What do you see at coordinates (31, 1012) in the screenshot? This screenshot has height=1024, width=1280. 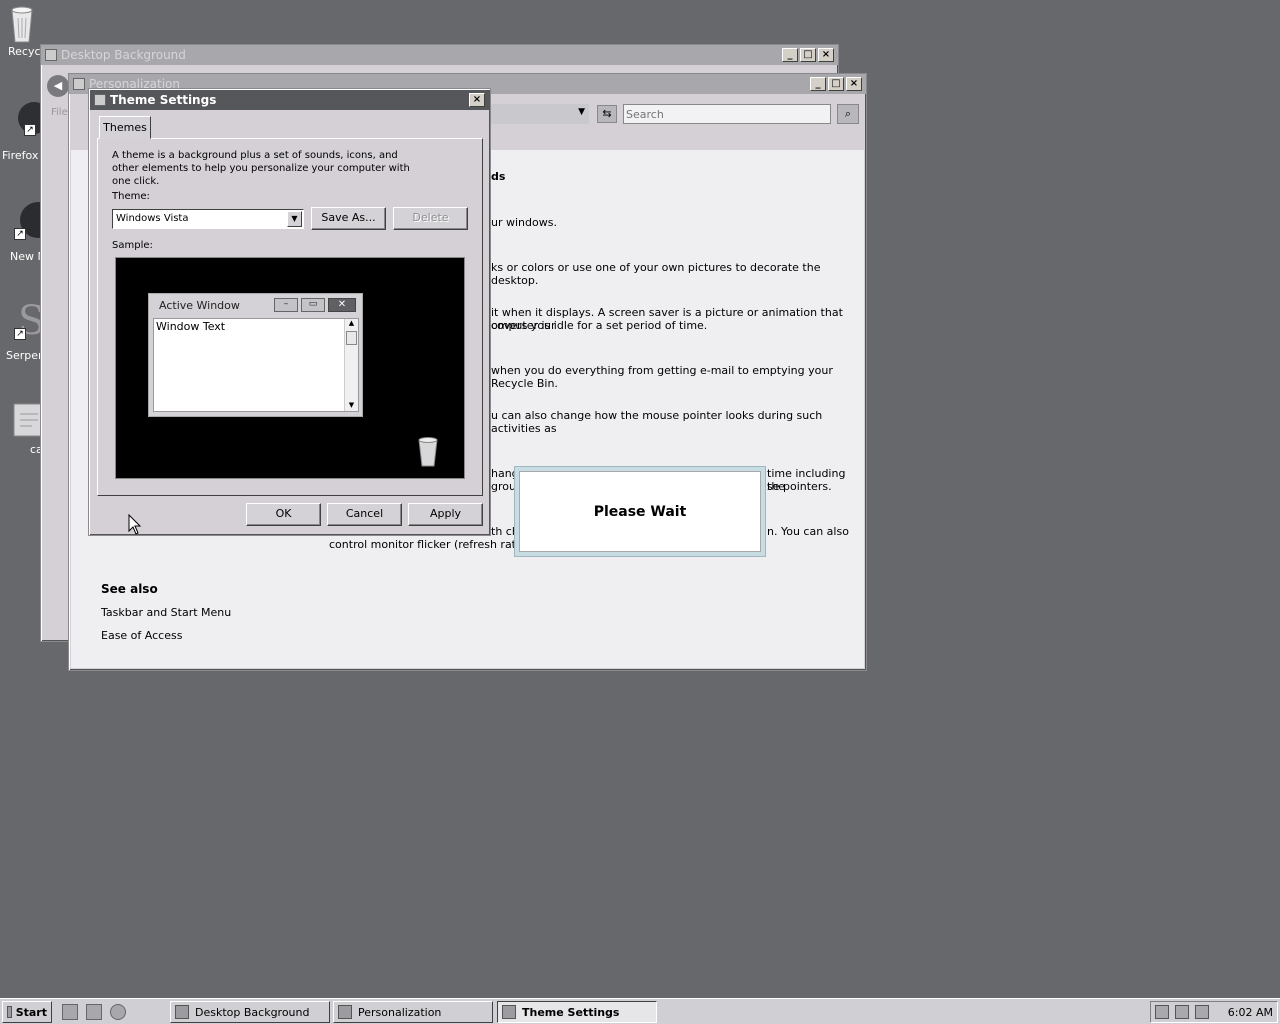 I see `start-label: Start` at bounding box center [31, 1012].